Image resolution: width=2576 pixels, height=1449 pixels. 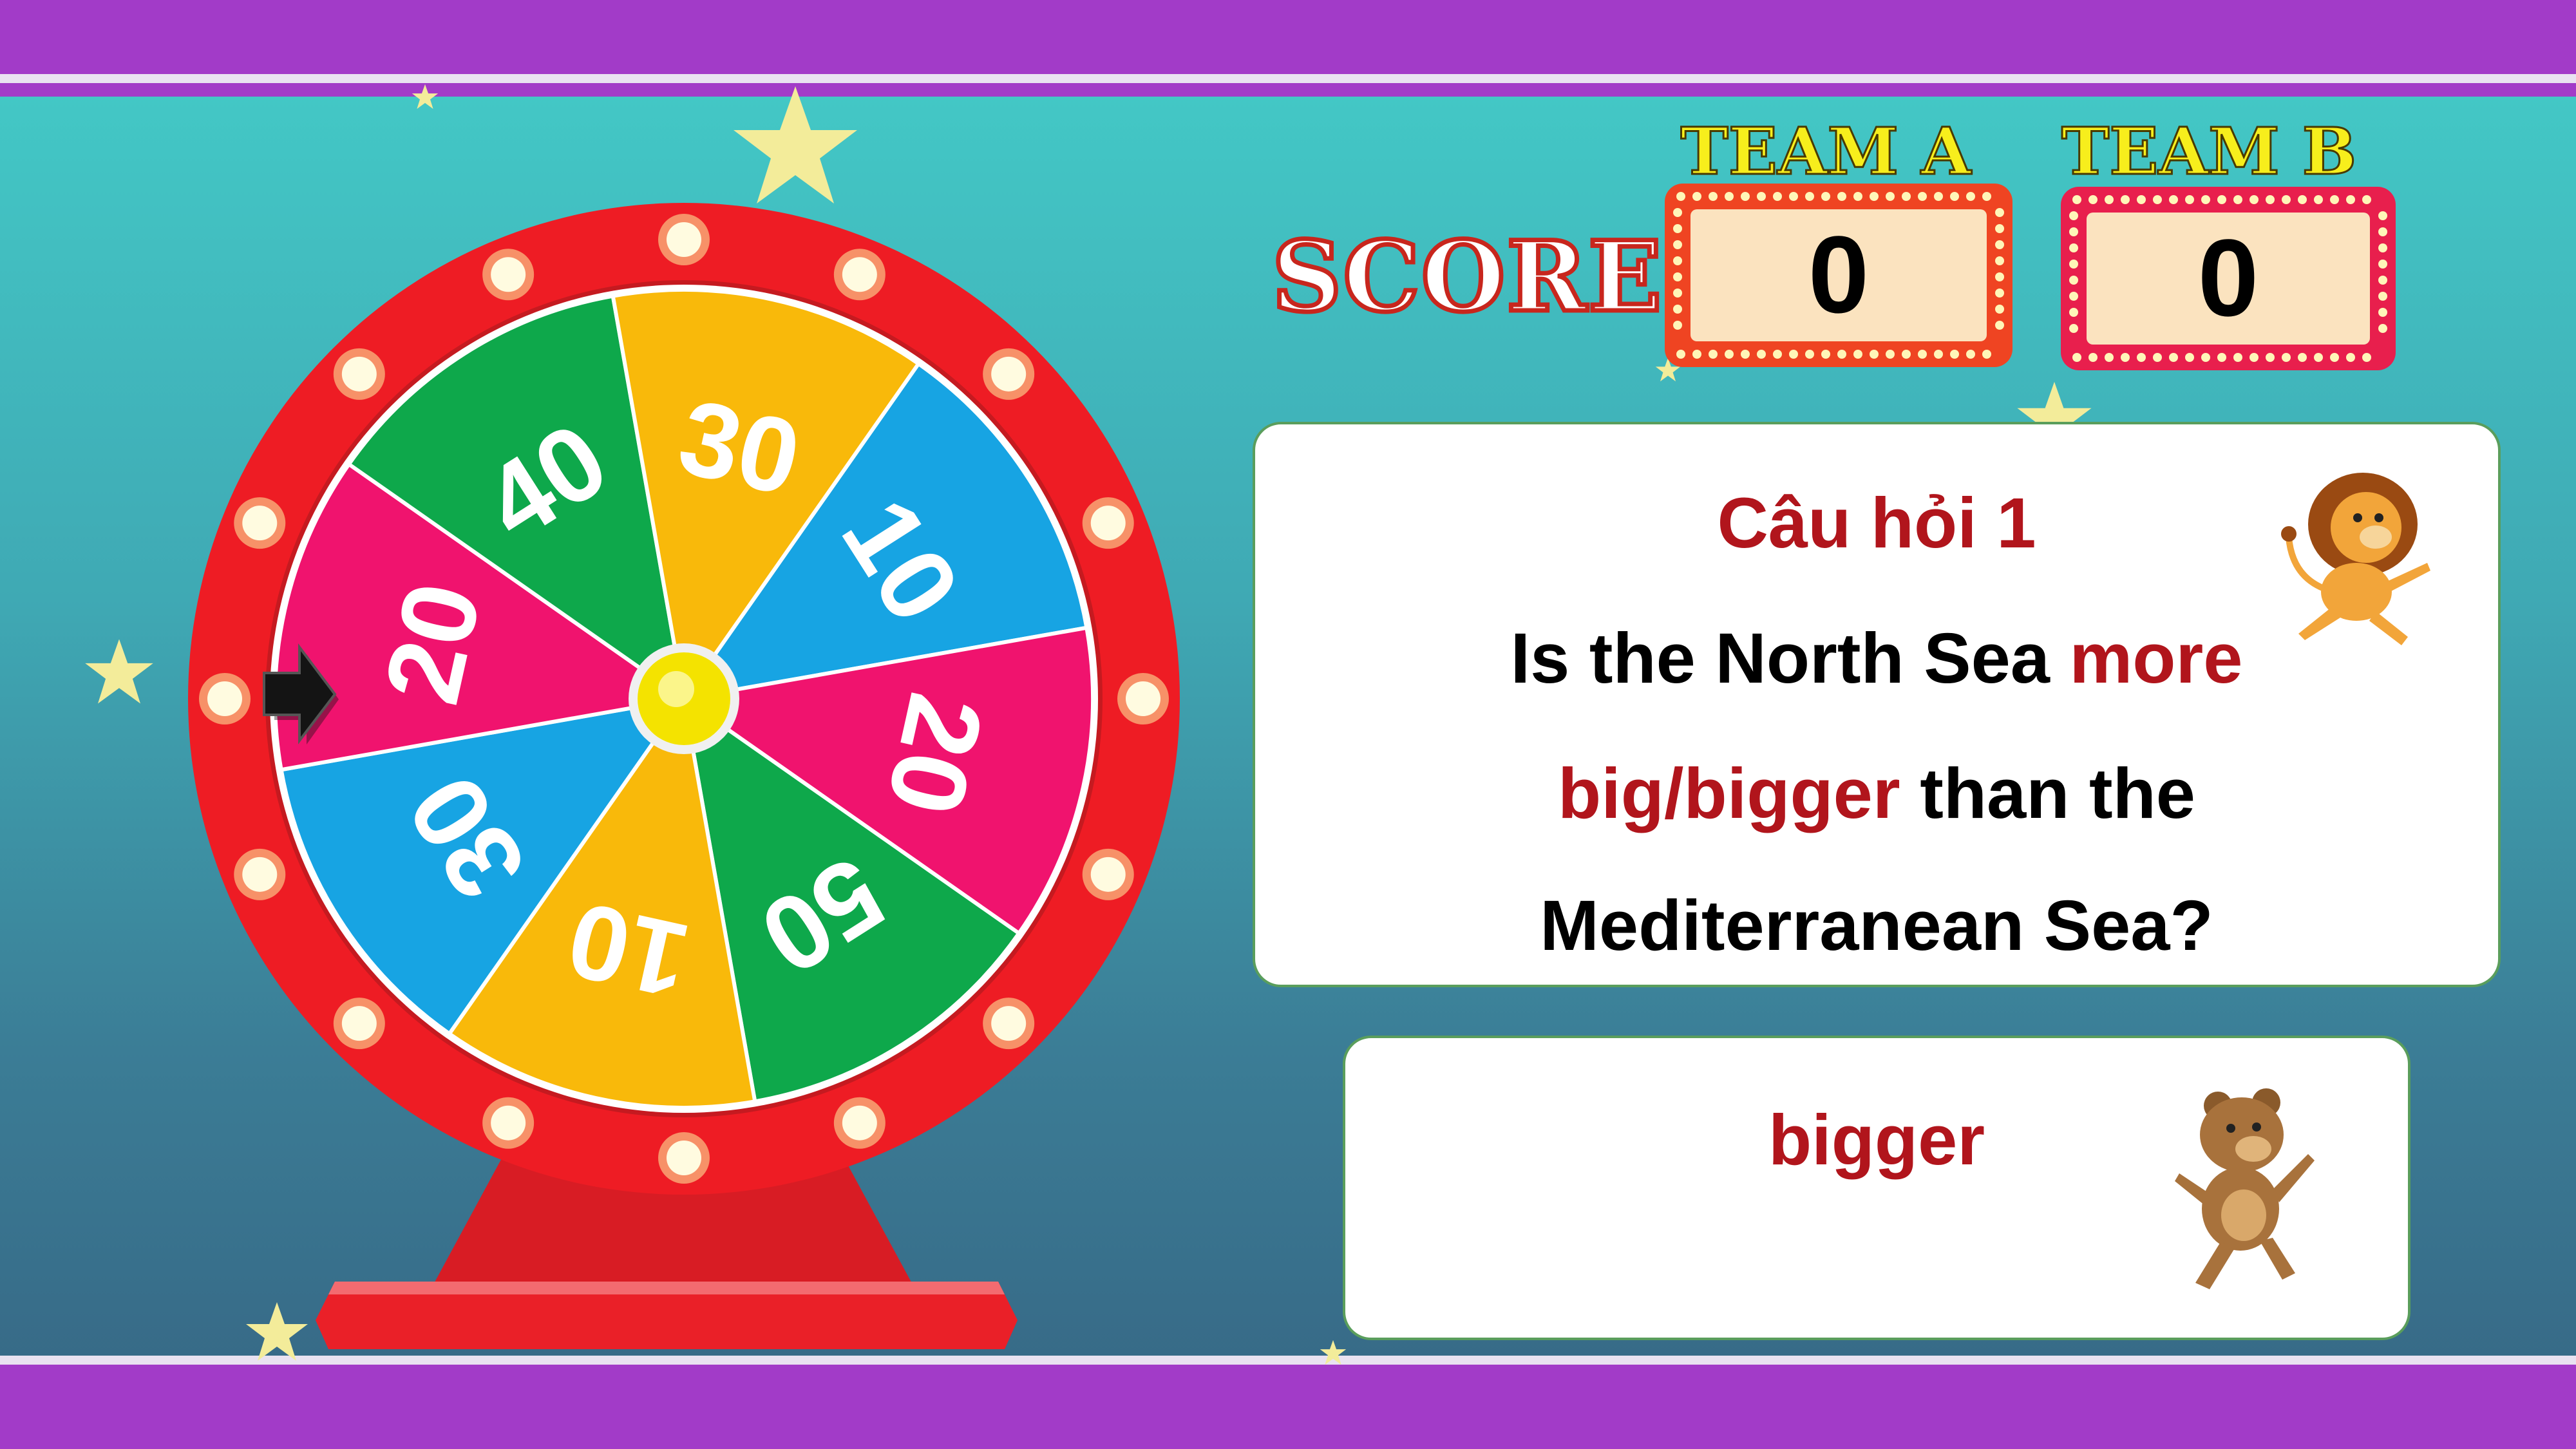 I want to click on team-b-score: 0, so click(x=2229, y=279).